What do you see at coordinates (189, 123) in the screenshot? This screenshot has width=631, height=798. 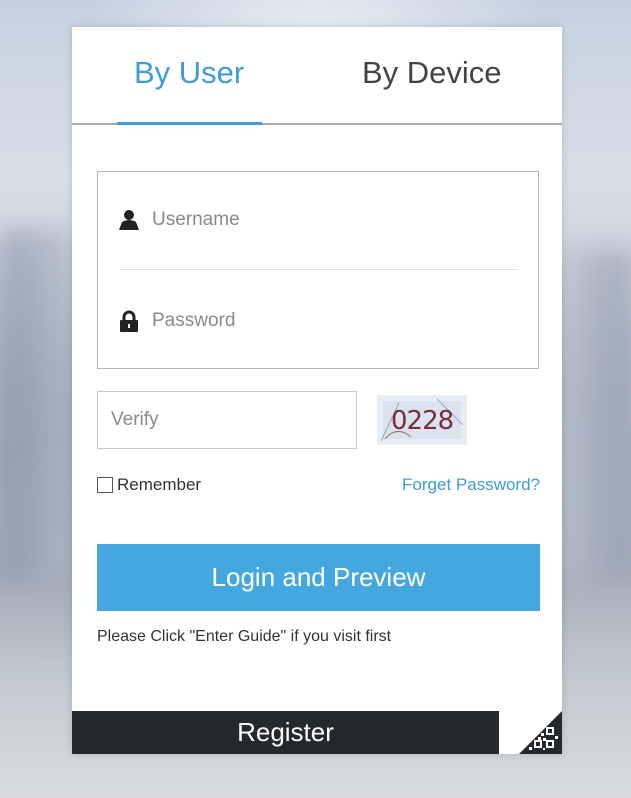 I see `active-tab-indicator` at bounding box center [189, 123].